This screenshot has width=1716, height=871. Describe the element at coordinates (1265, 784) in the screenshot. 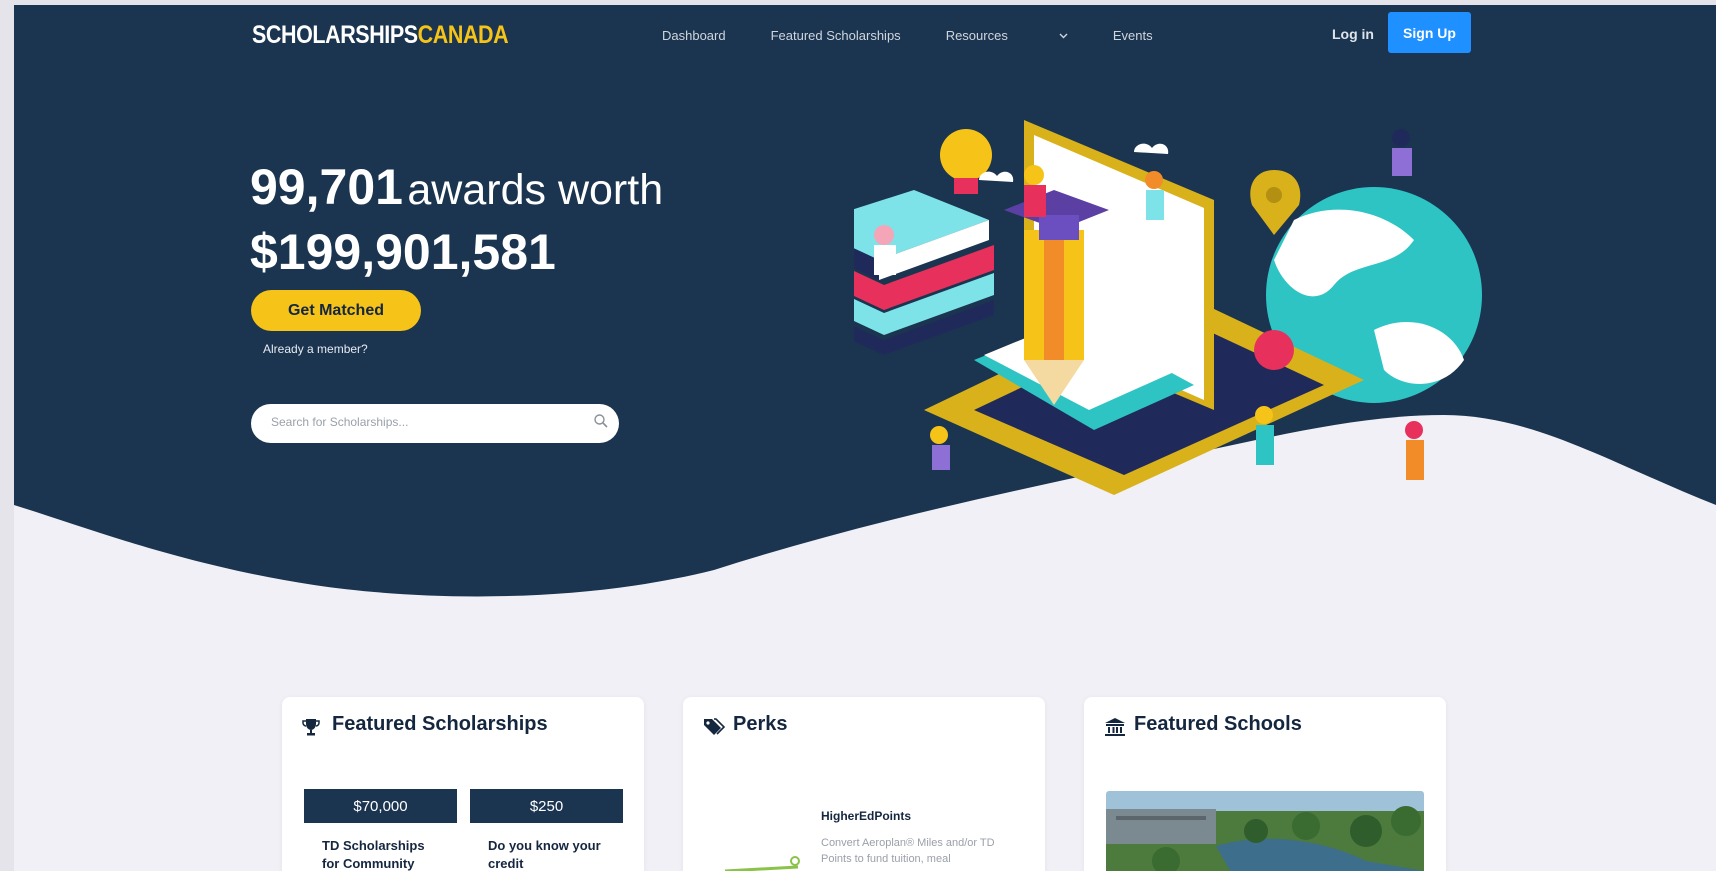

I see `featured-schools-card: Featured Schools` at that location.